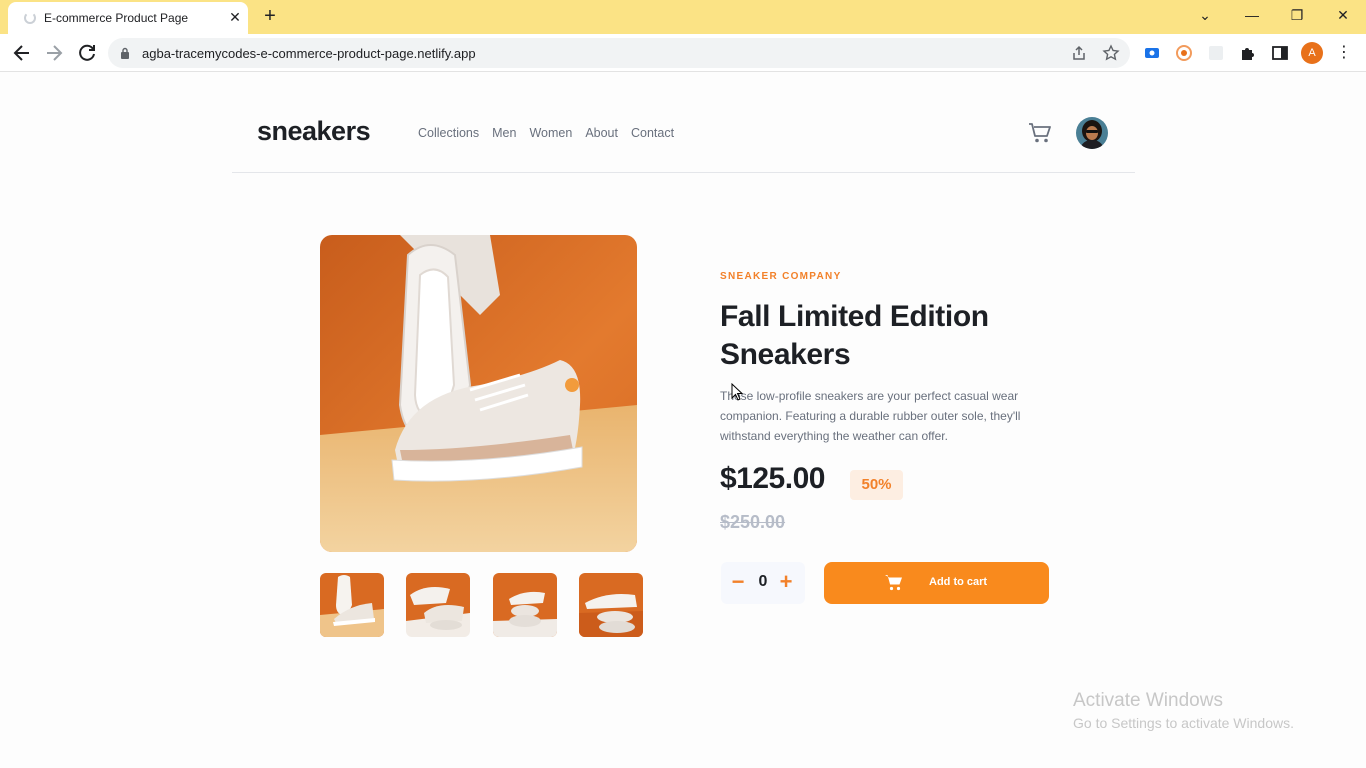 Image resolution: width=1366 pixels, height=768 pixels. I want to click on tab-search-button: ⌄, so click(1205, 15).